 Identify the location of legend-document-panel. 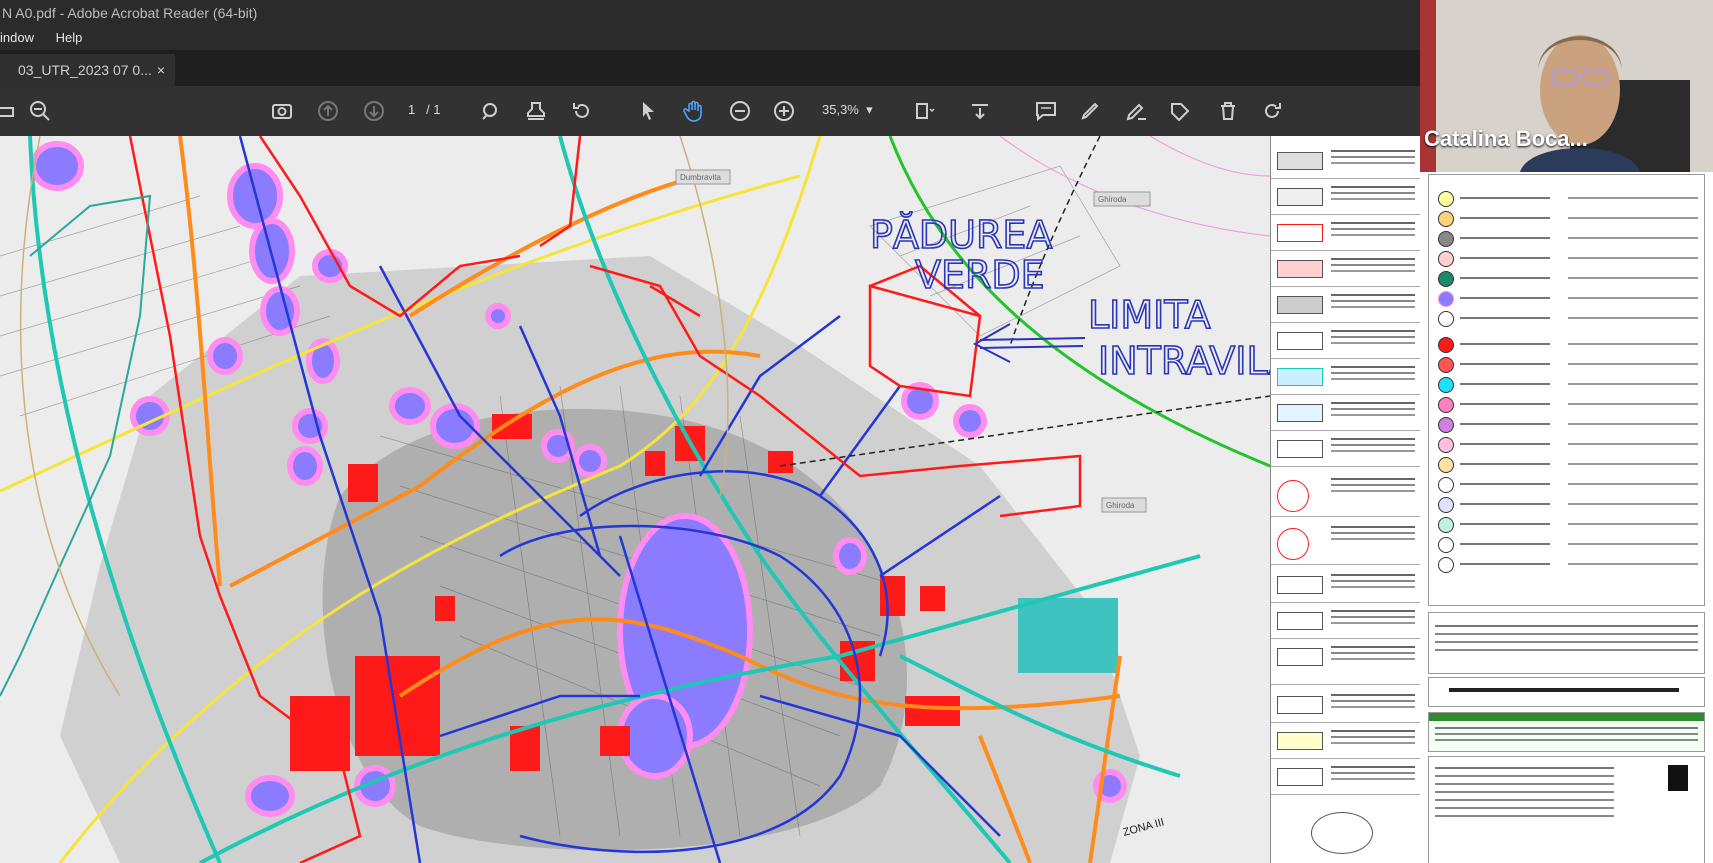
(1566, 517).